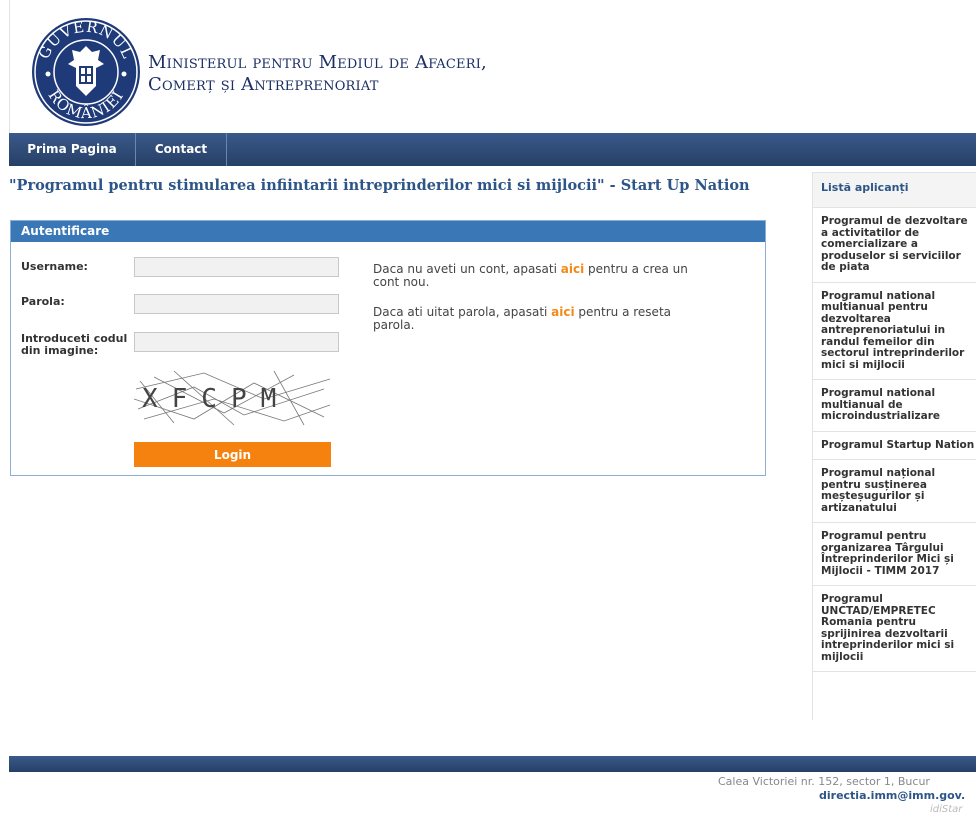 The image size is (976, 818). Describe the element at coordinates (572, 269) in the screenshot. I see `register-link: aici` at that location.